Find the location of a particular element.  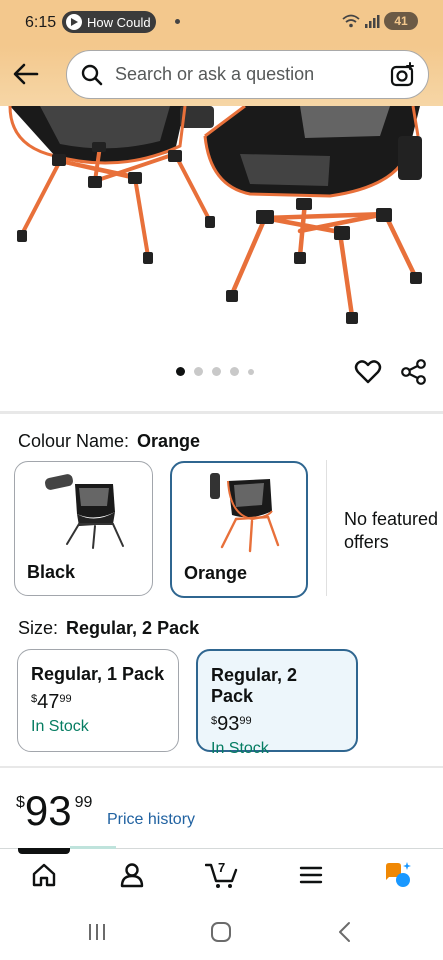

price-history-link: Price history is located at coordinates (151, 820).